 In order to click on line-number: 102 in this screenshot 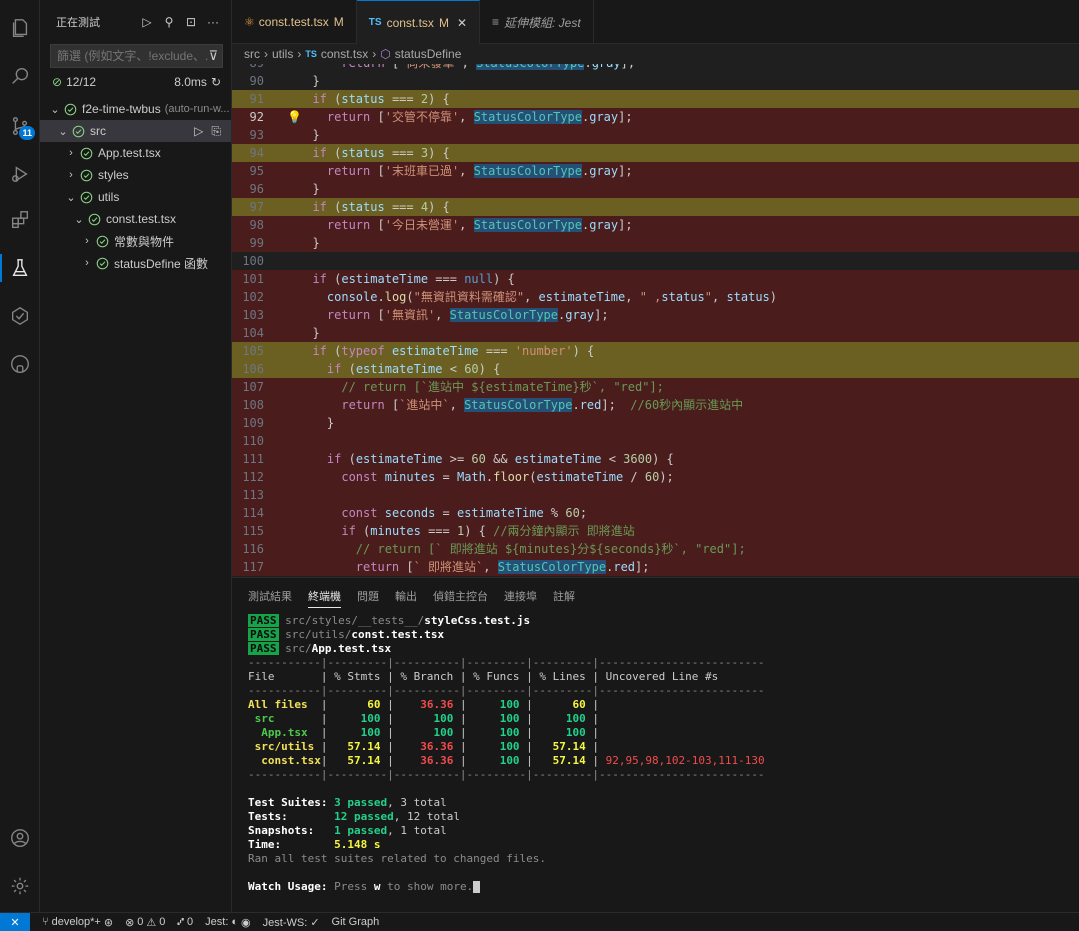, I will do `click(248, 297)`.